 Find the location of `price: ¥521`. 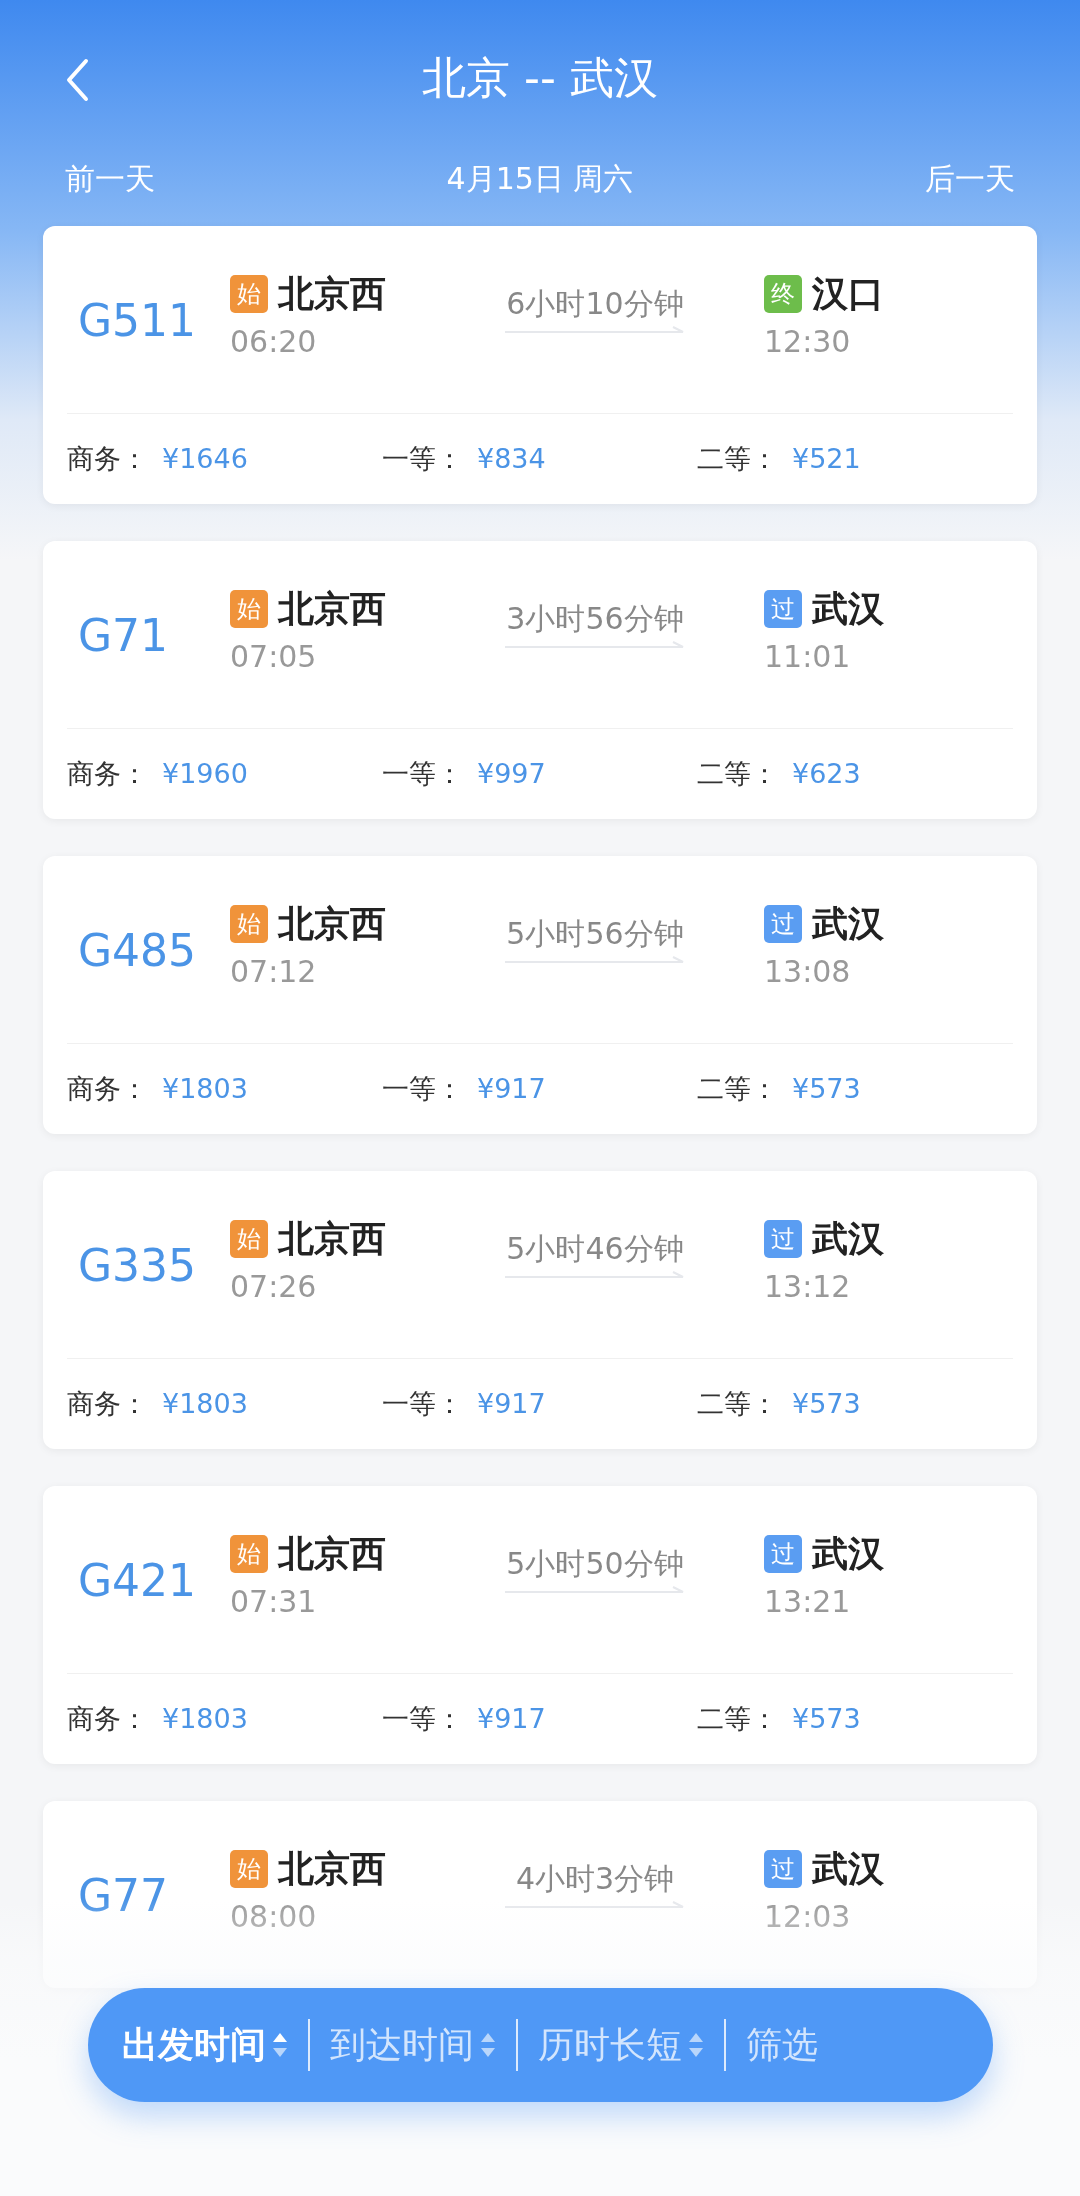

price: ¥521 is located at coordinates (826, 458).